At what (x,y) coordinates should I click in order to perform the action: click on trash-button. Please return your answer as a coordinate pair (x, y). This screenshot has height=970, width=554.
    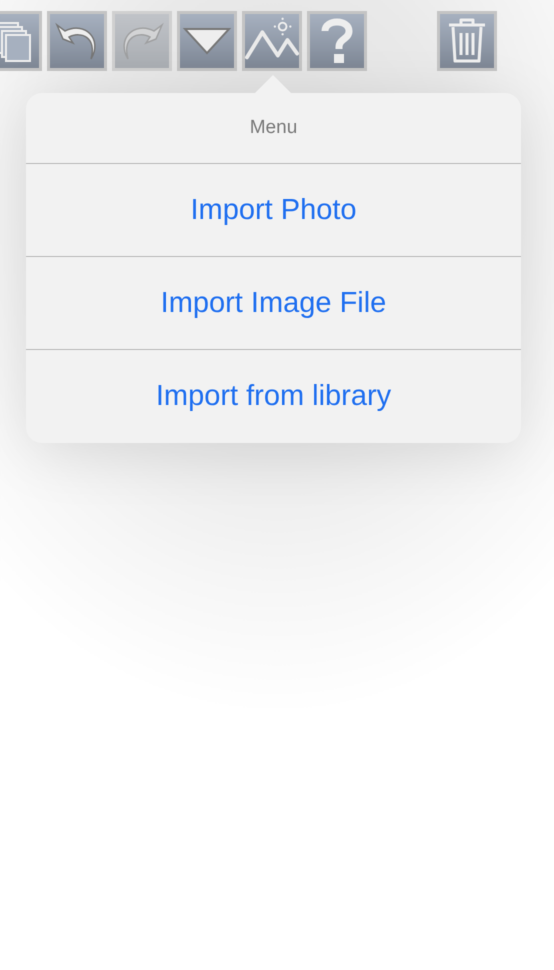
    Looking at the image, I should click on (467, 41).